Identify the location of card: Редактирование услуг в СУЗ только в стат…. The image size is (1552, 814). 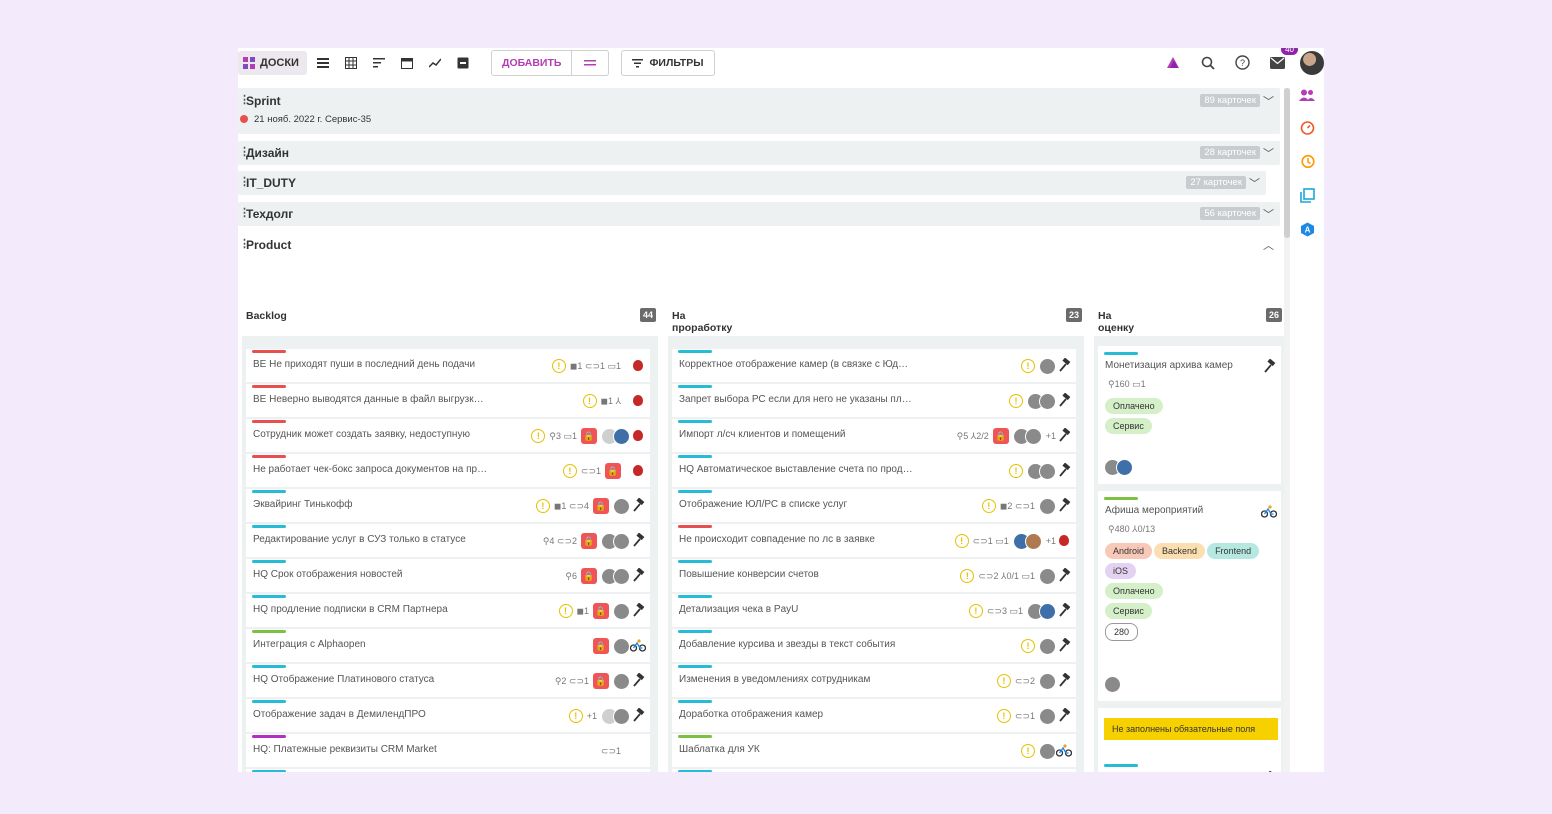
(448, 540).